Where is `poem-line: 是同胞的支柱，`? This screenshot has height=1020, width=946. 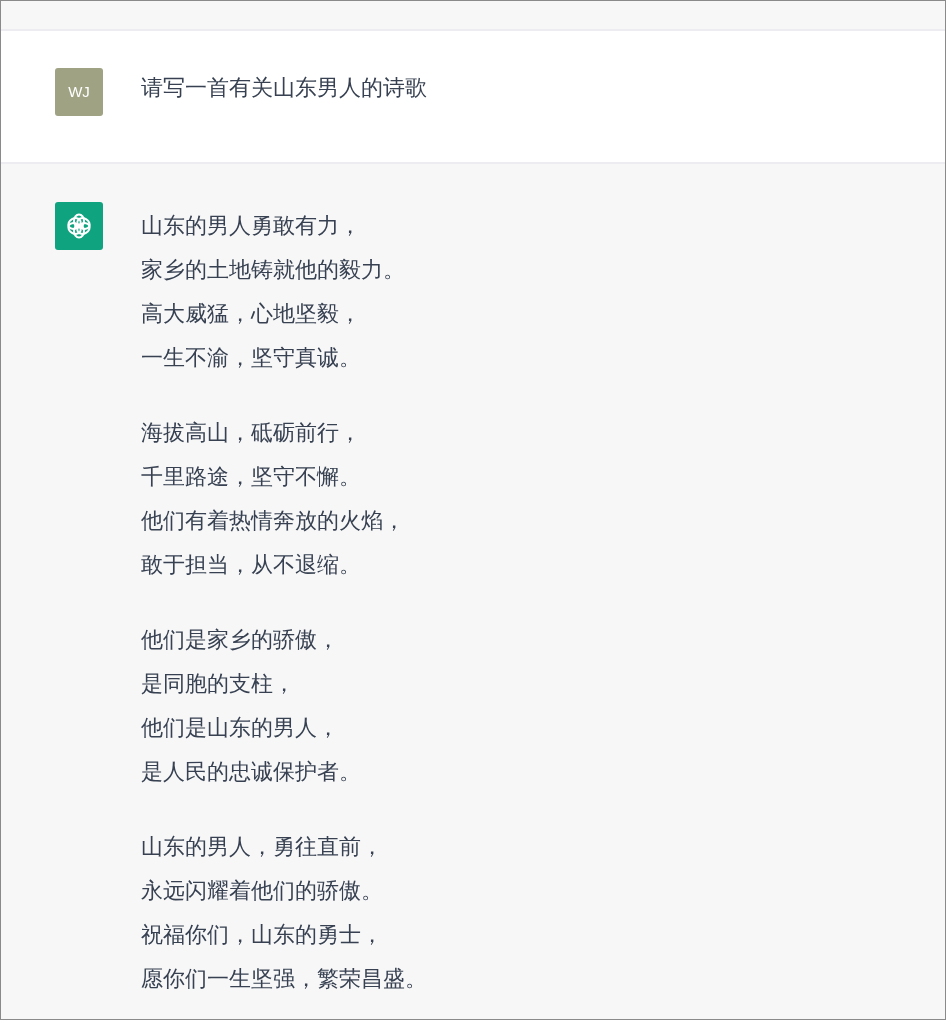 poem-line: 是同胞的支柱， is located at coordinates (218, 684).